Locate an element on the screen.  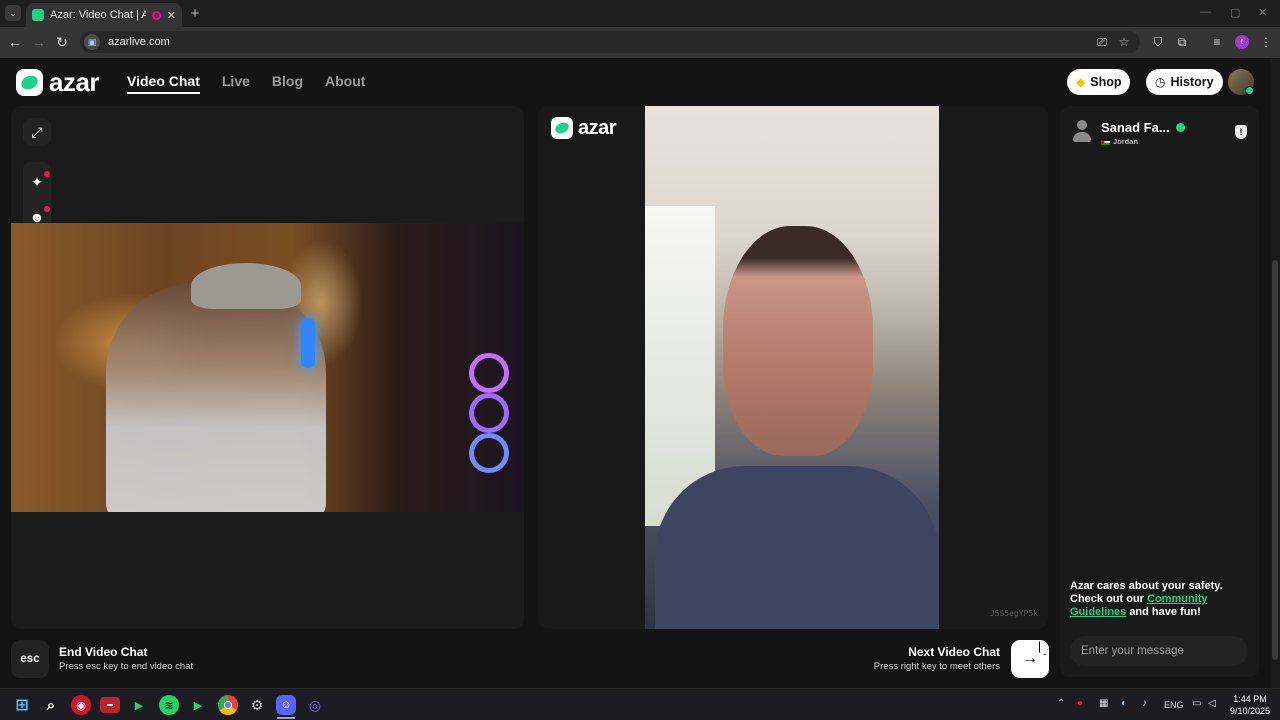
main-nav: Video Chat Live Blog About is located at coordinates (246, 83).